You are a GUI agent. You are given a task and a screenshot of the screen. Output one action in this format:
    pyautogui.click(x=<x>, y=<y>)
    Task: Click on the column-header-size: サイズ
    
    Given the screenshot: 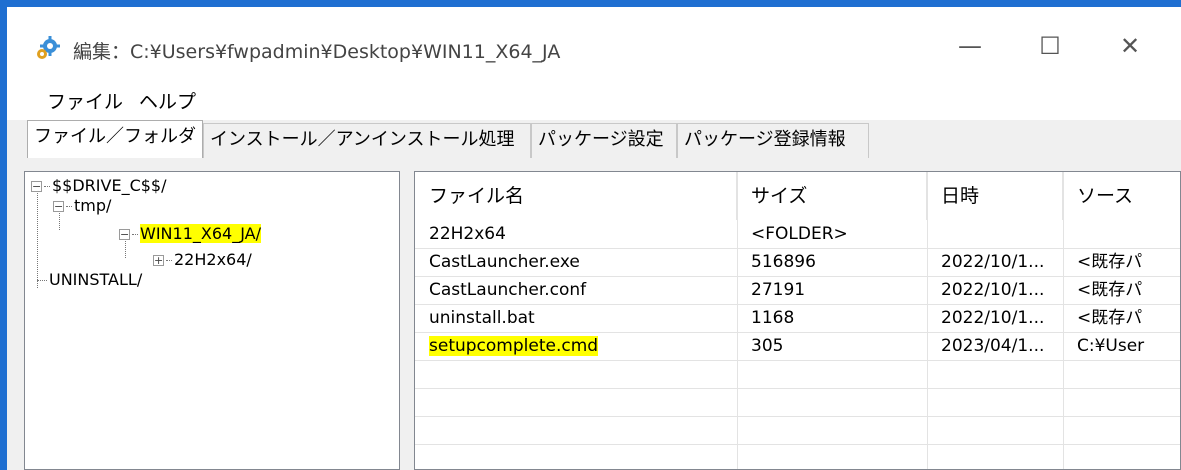 What is the action you would take?
    pyautogui.click(x=832, y=196)
    